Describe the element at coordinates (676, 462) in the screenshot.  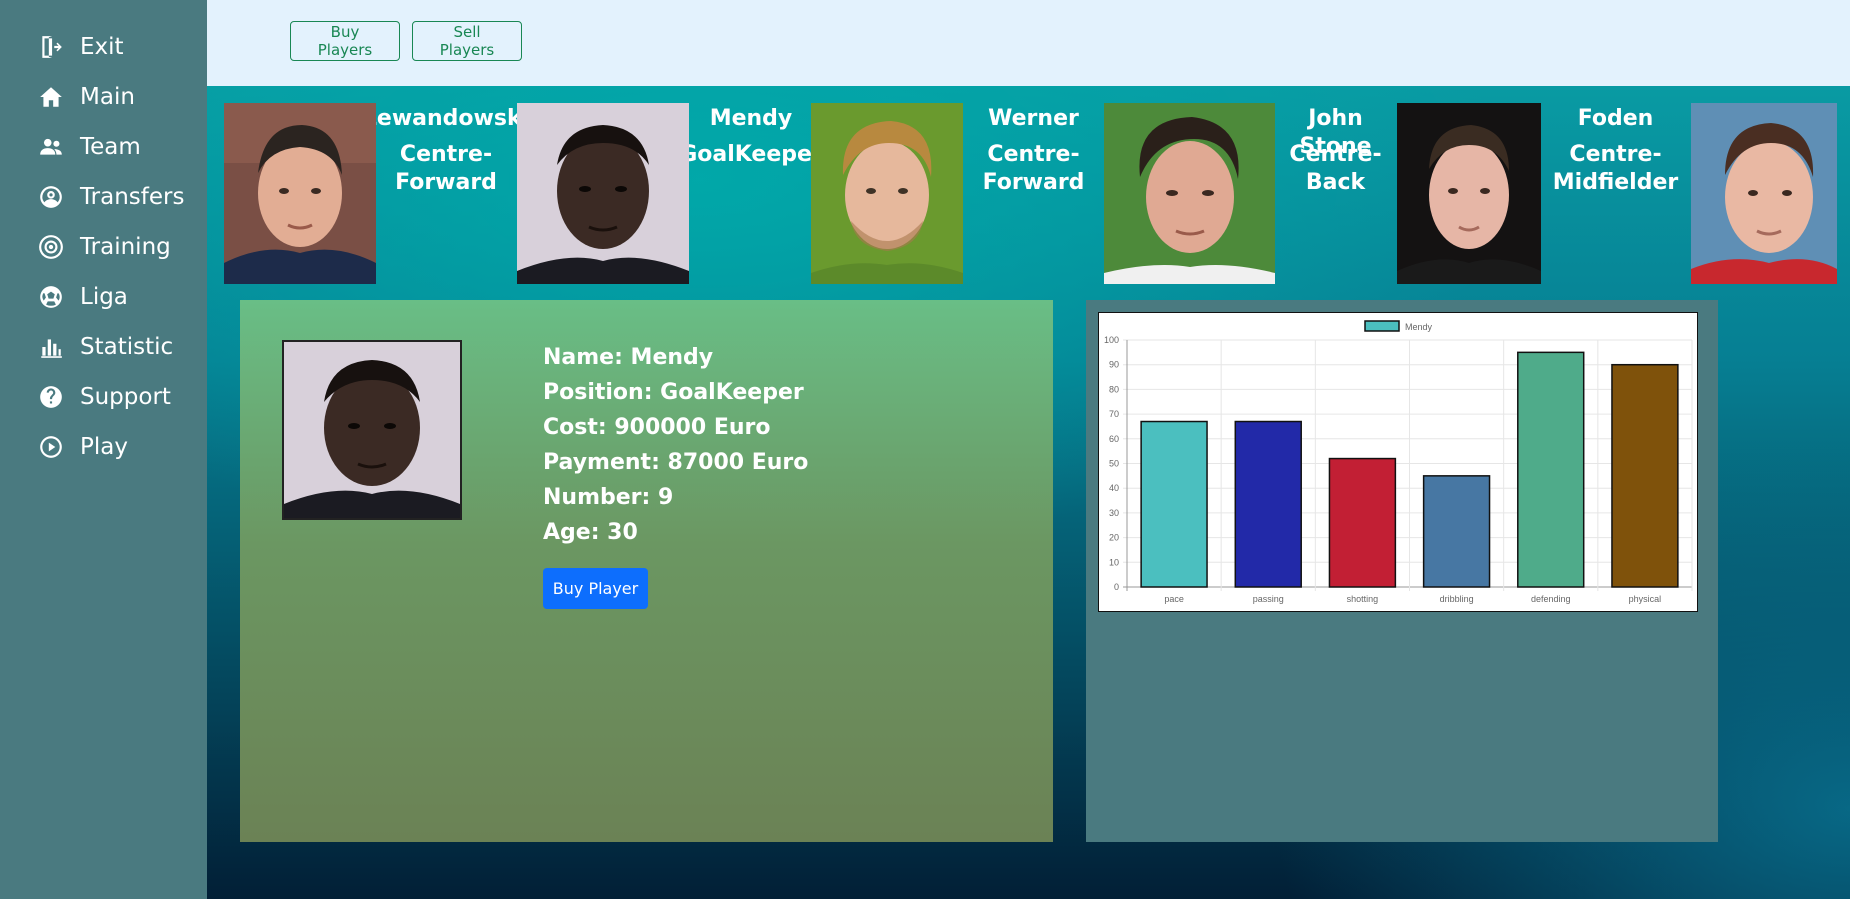
I see `player-payment-line: Payment: 87000 Euro` at that location.